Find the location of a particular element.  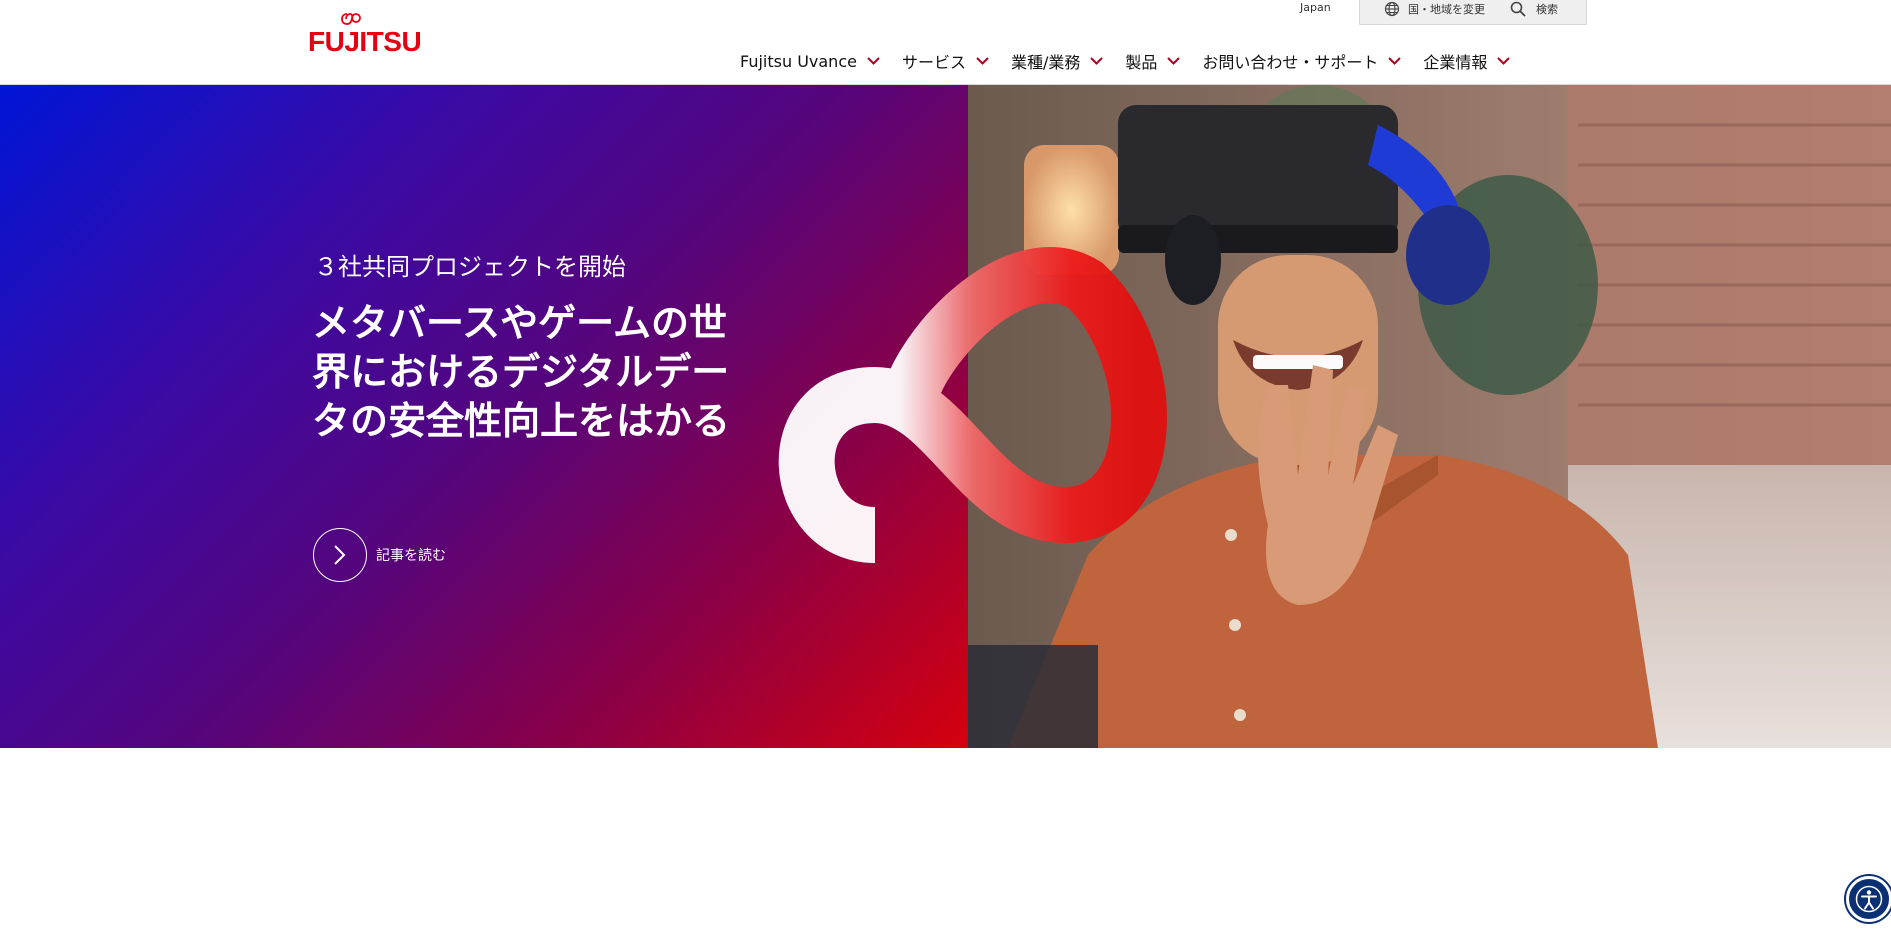

nav-item-label: サービス is located at coordinates (933, 62).